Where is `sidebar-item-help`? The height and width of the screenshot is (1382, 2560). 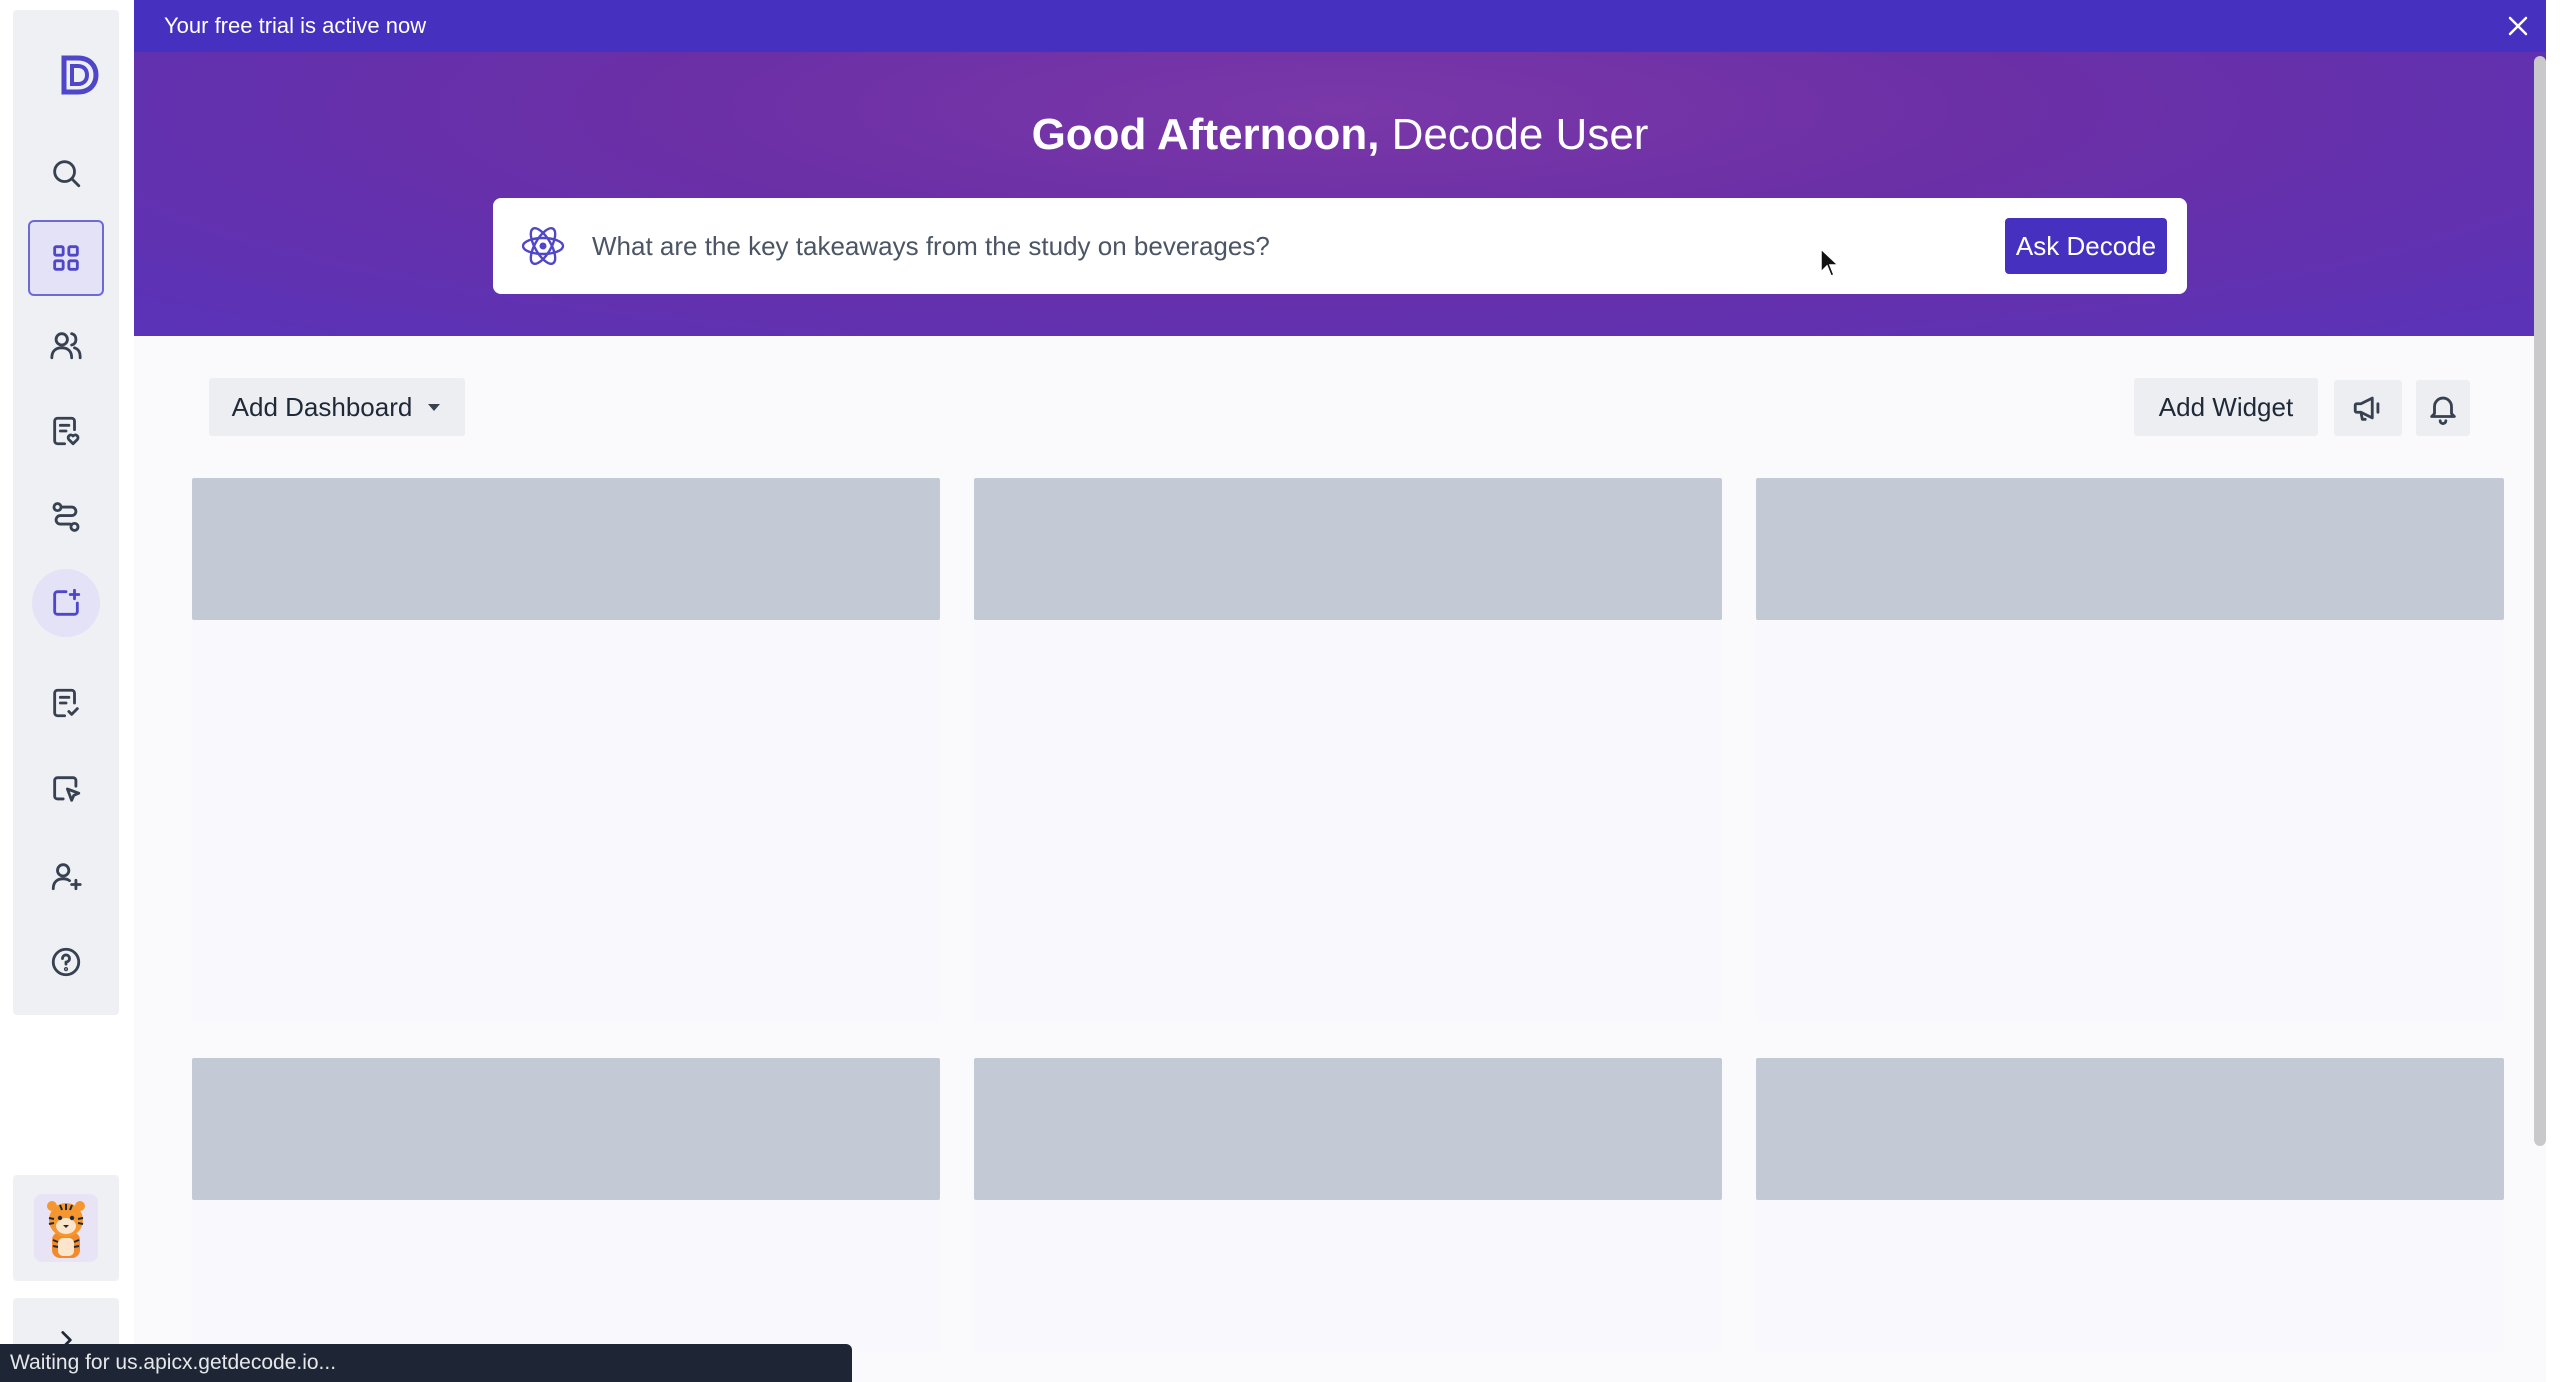 sidebar-item-help is located at coordinates (66, 962).